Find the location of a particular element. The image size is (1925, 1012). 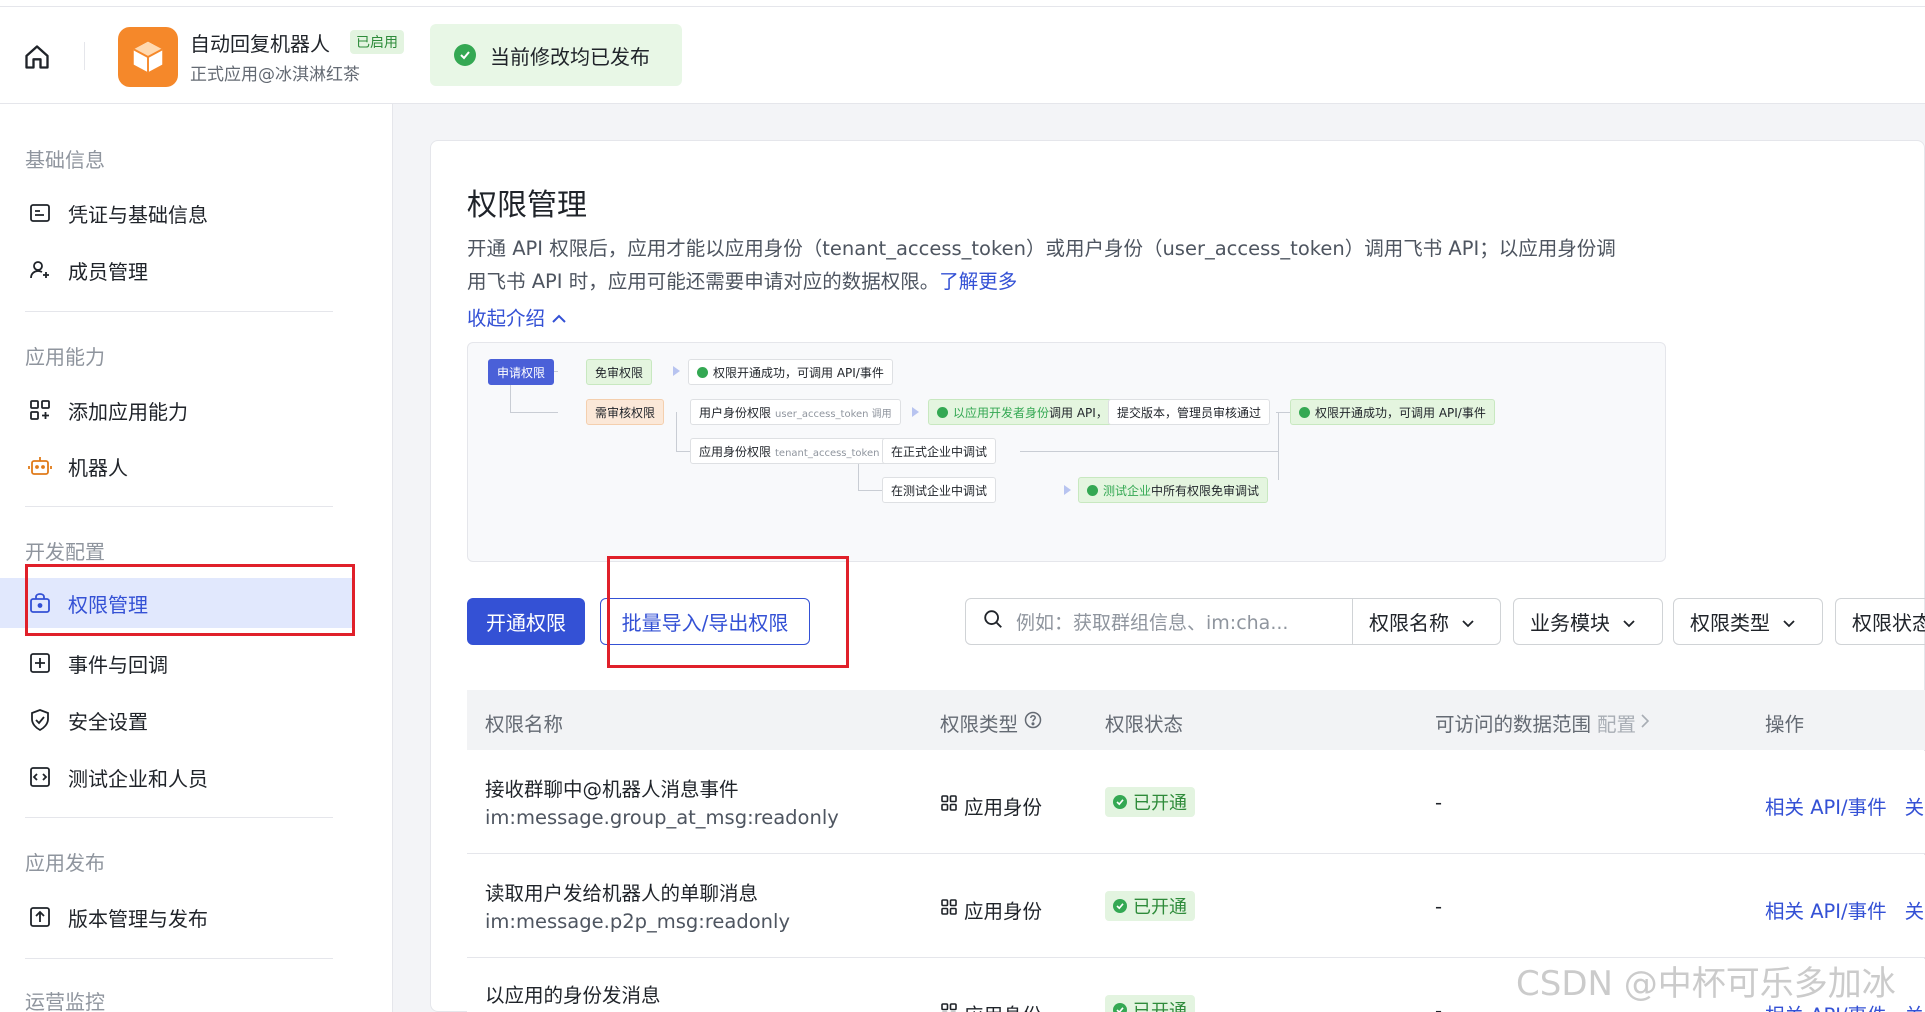

sidebar-item-credentials: 凭证与基础信息 is located at coordinates (180, 213).